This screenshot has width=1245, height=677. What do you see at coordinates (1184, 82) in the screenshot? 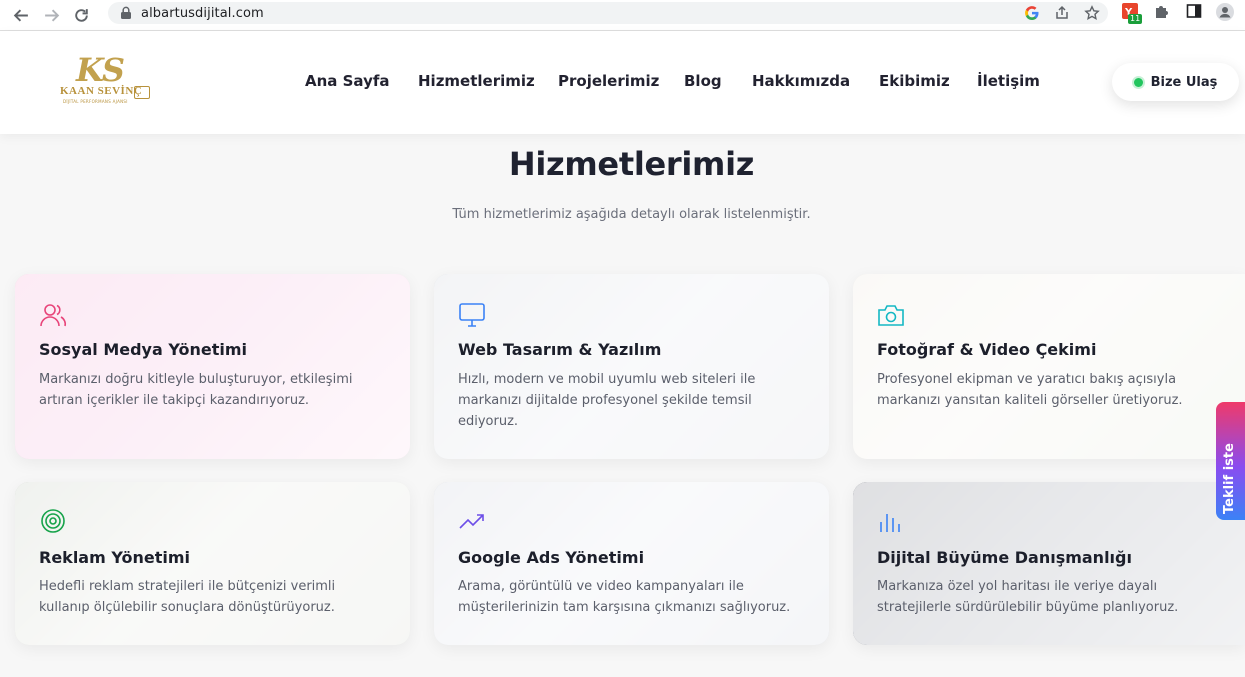
I see `contact-button-label: Bize Ulaş` at bounding box center [1184, 82].